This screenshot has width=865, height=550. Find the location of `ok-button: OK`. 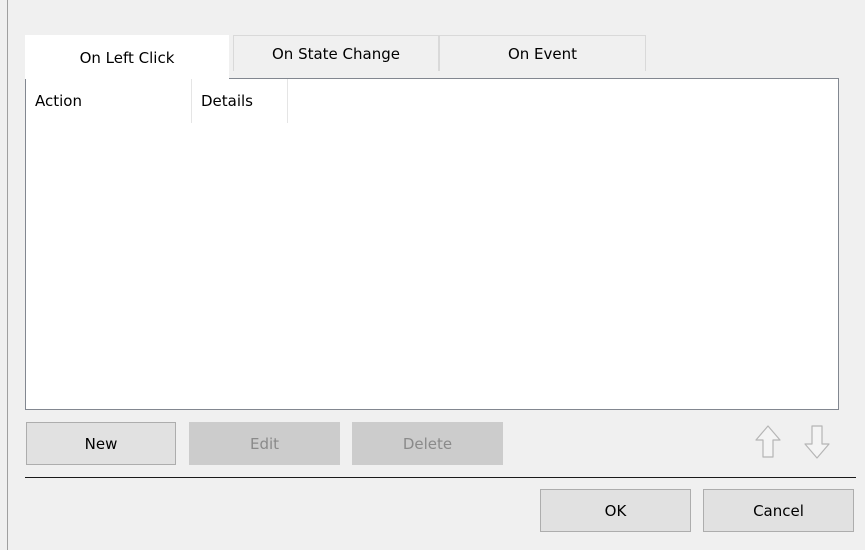

ok-button: OK is located at coordinates (615, 510).